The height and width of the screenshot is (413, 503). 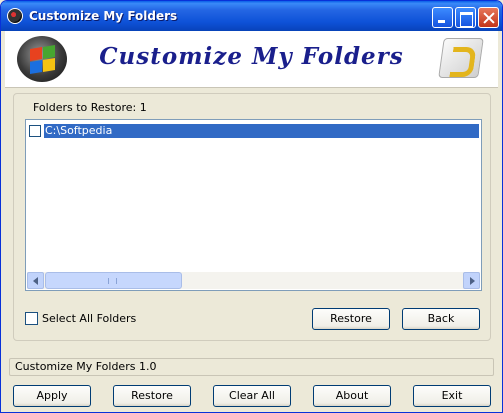 What do you see at coordinates (52, 396) in the screenshot?
I see `apply-button: Apply` at bounding box center [52, 396].